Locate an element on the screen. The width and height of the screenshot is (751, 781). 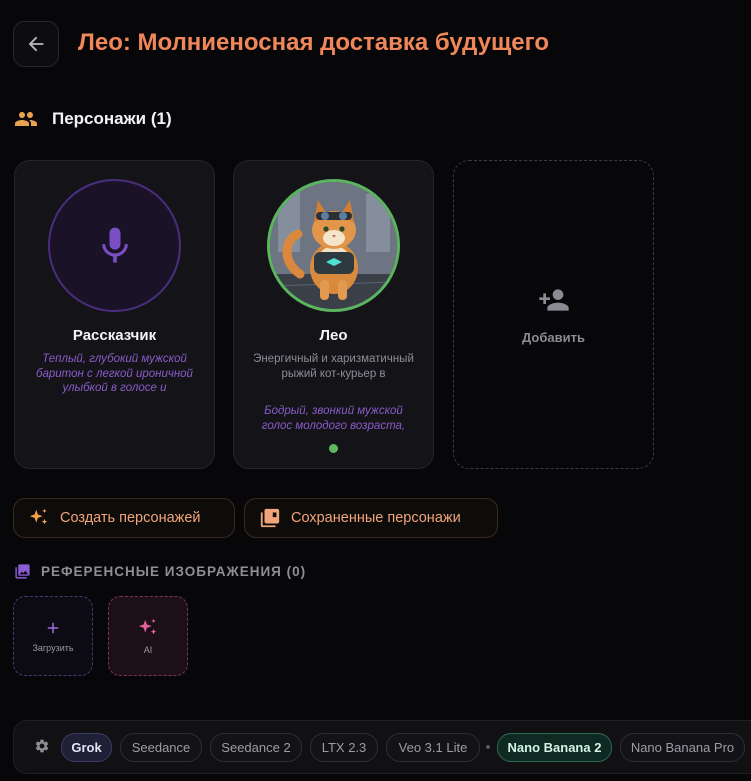
reference-images-heading: РЕФЕРЕНСНЫЕ ИЗОБРАЖЕНИЯ (0) is located at coordinates (160, 571).